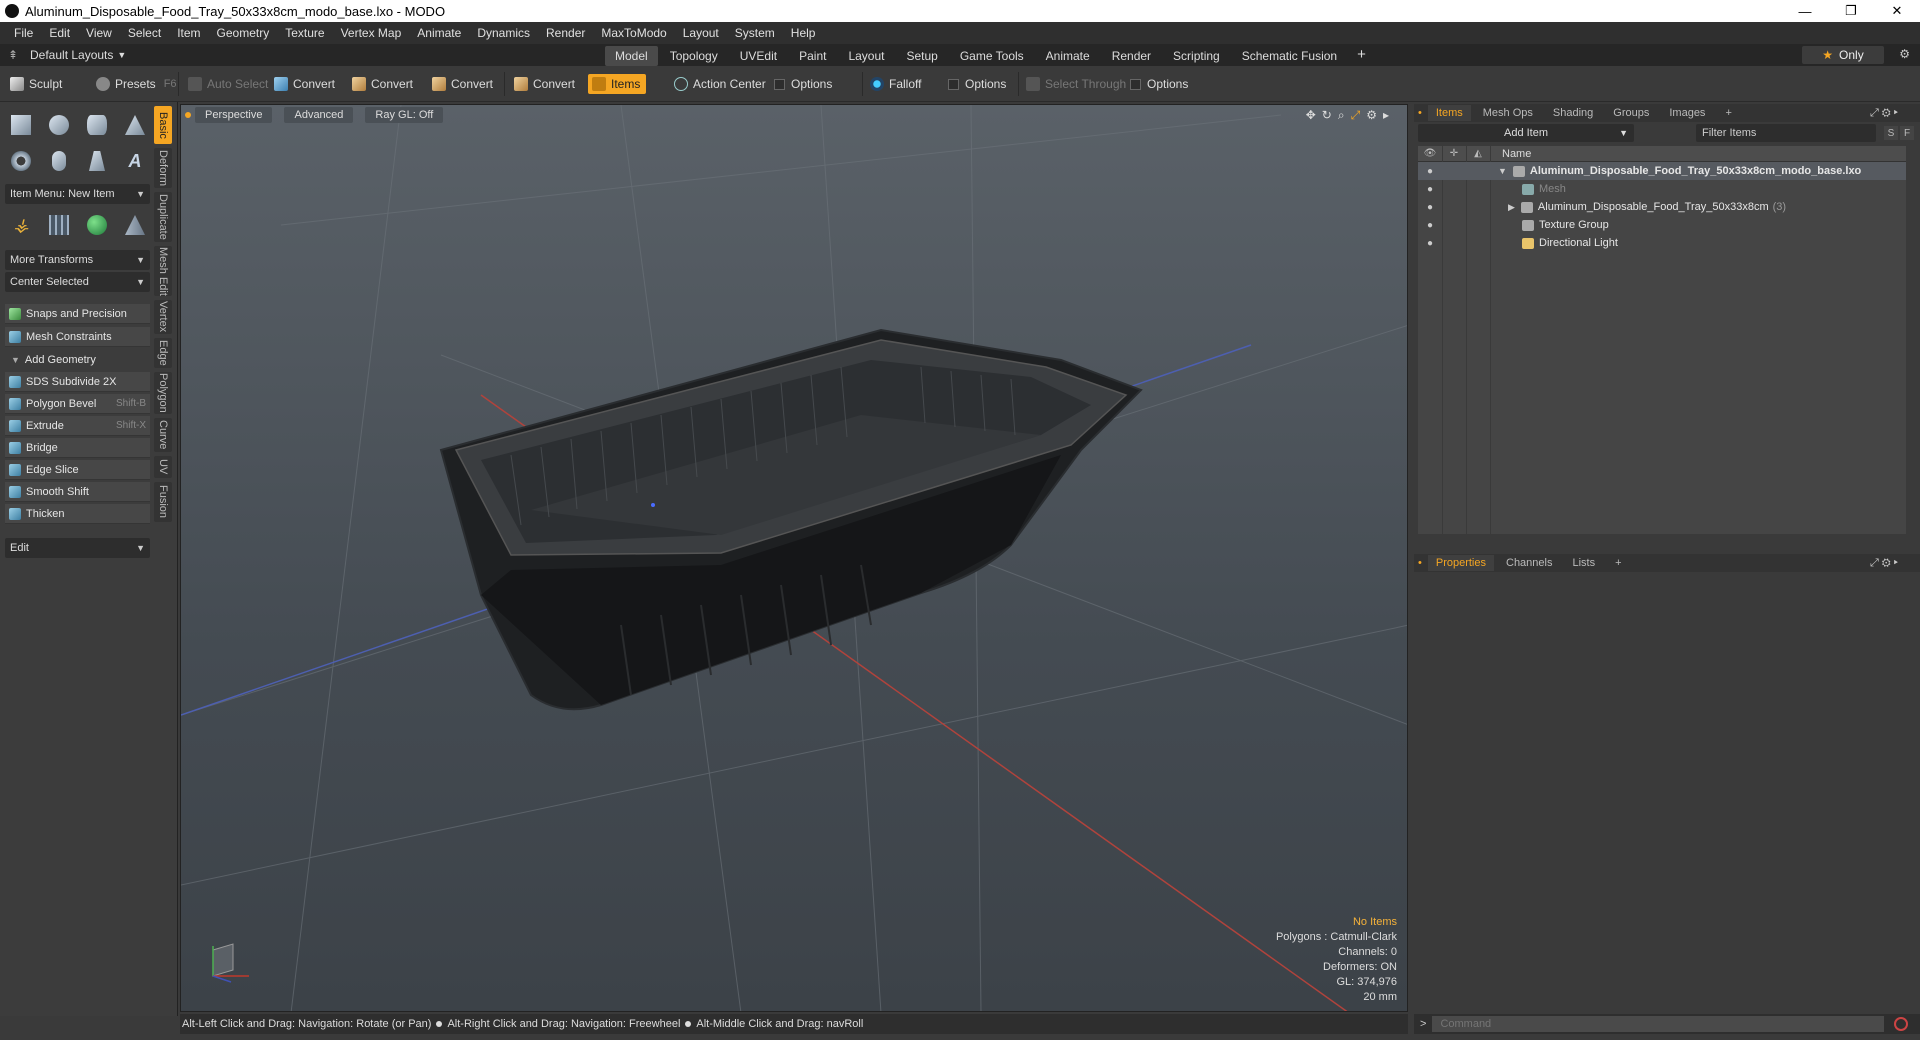 The image size is (1920, 1040). Describe the element at coordinates (78, 55) in the screenshot. I see `layout-select: ⇞ Default Layouts ▼` at that location.